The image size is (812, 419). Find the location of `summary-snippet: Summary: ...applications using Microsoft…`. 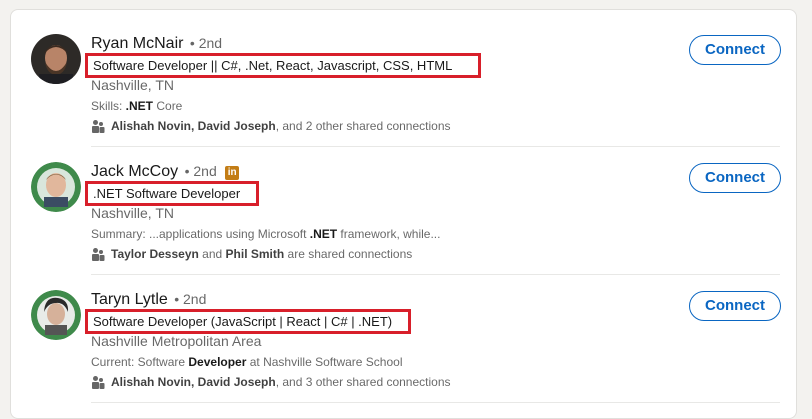

summary-snippet: Summary: ...applications using Microsoft… is located at coordinates (265, 234).